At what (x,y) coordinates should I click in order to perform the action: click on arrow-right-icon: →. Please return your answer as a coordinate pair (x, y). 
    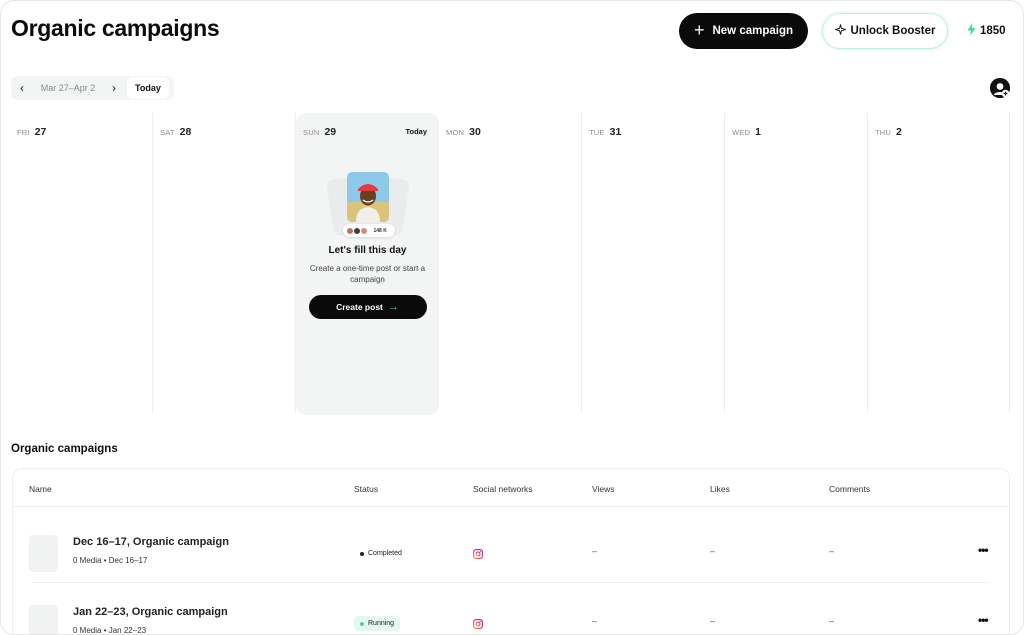
    Looking at the image, I should click on (393, 307).